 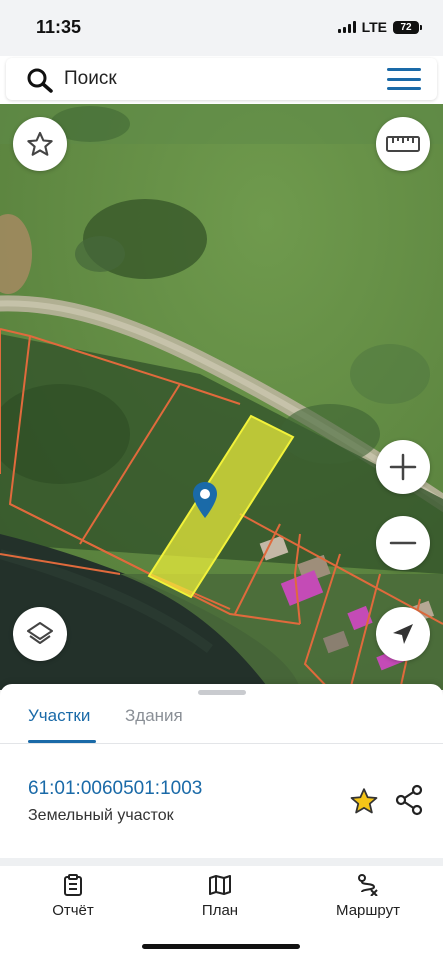 What do you see at coordinates (220, 885) in the screenshot?
I see `map-icon` at bounding box center [220, 885].